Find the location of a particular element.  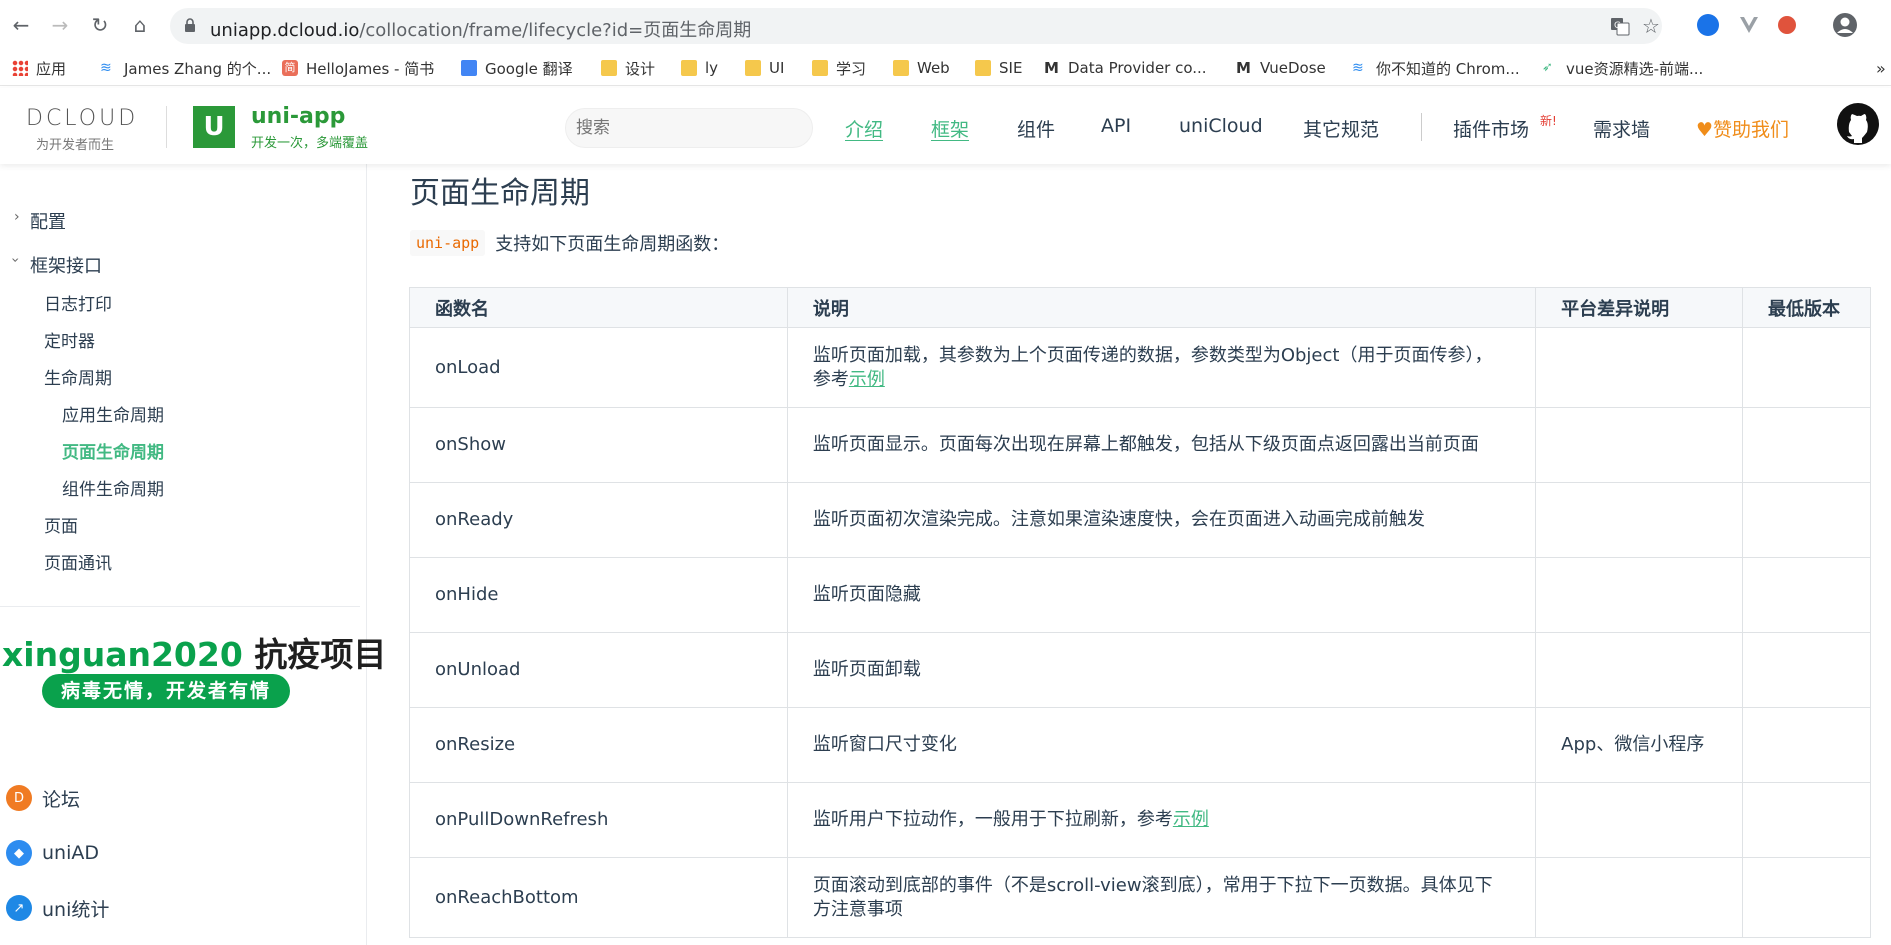

sidebar-item-lifecycle: 生命周期 is located at coordinates (78, 376).